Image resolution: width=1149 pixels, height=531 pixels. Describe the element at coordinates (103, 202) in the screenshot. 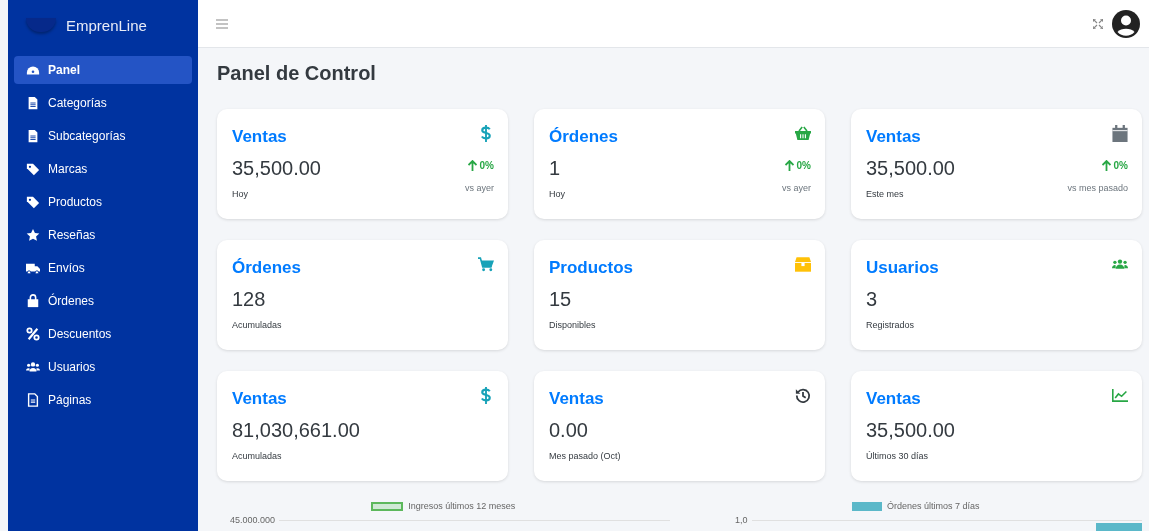

I see `sidebar-item: Productos` at that location.